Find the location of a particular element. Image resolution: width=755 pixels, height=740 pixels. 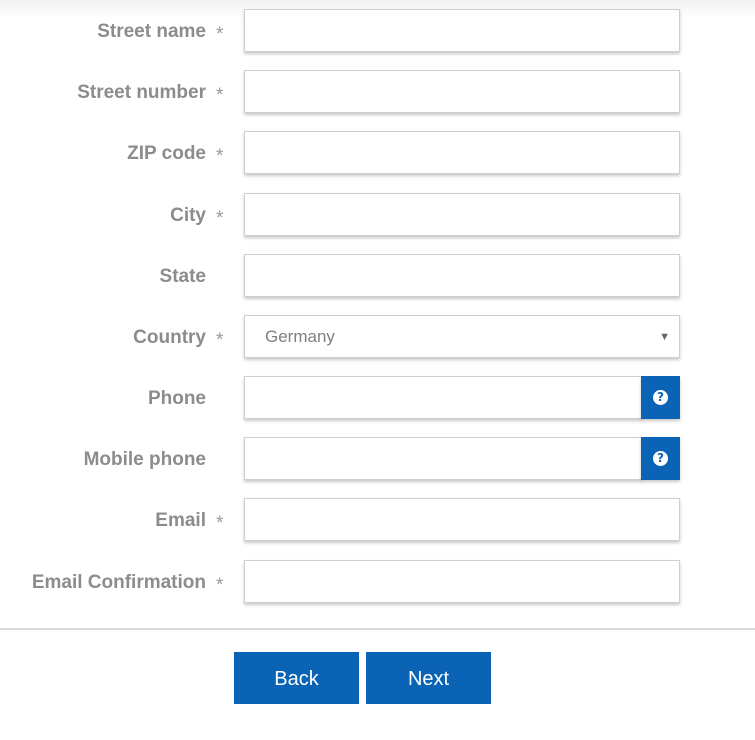

mobile-phone-input is located at coordinates (443, 458).